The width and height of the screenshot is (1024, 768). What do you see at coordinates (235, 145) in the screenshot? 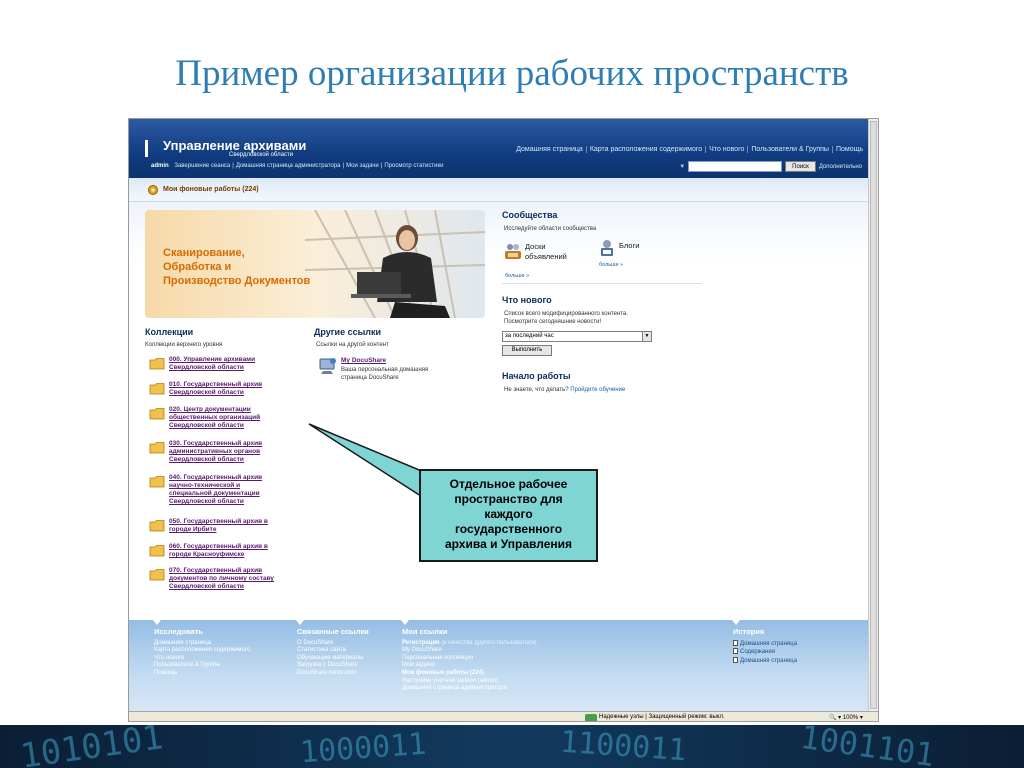
I see `brand-title: Управление архивами` at bounding box center [235, 145].